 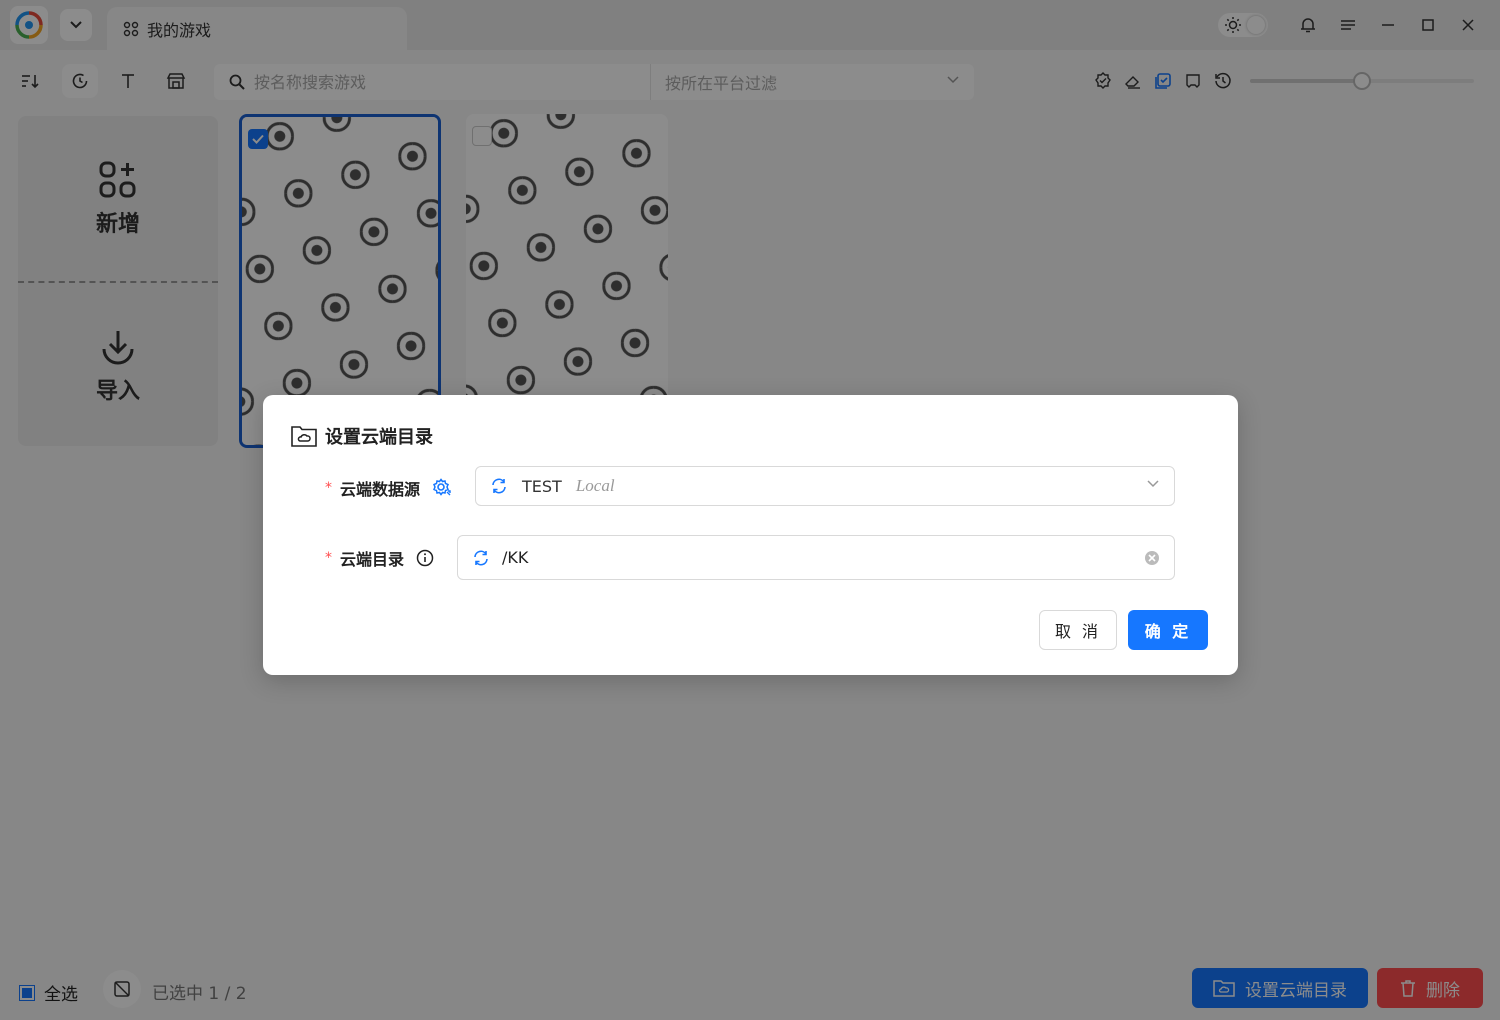 What do you see at coordinates (802, 557) in the screenshot?
I see `cloud-dir-input` at bounding box center [802, 557].